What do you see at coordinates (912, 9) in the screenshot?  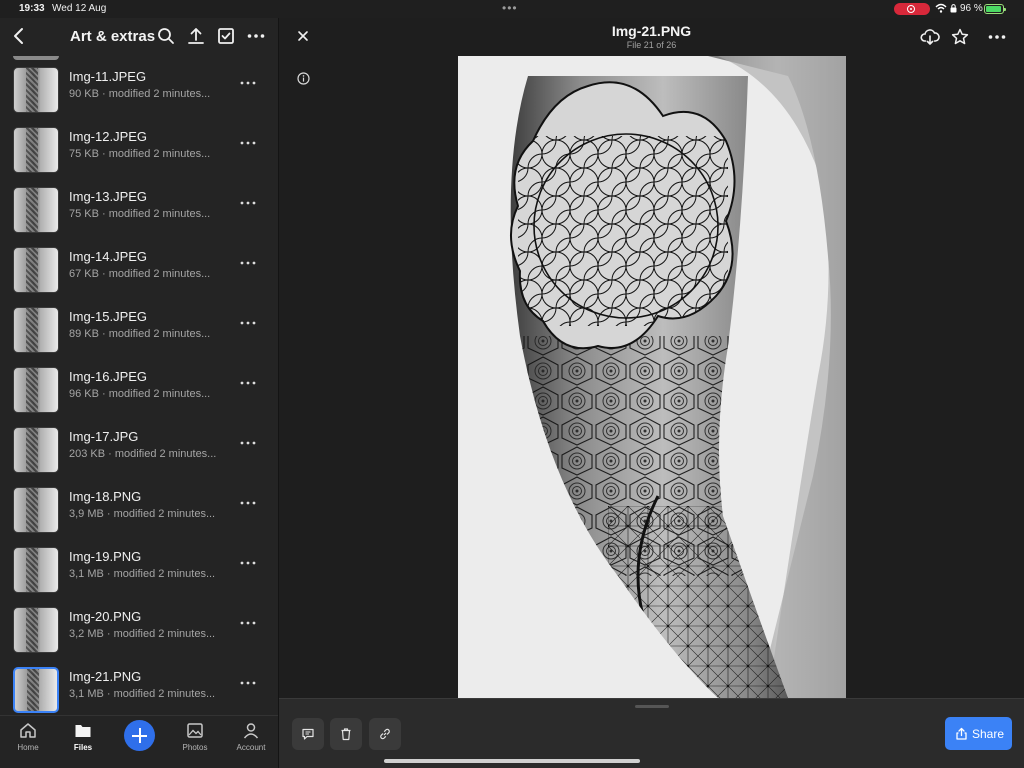 I see `screen-recording-icon` at bounding box center [912, 9].